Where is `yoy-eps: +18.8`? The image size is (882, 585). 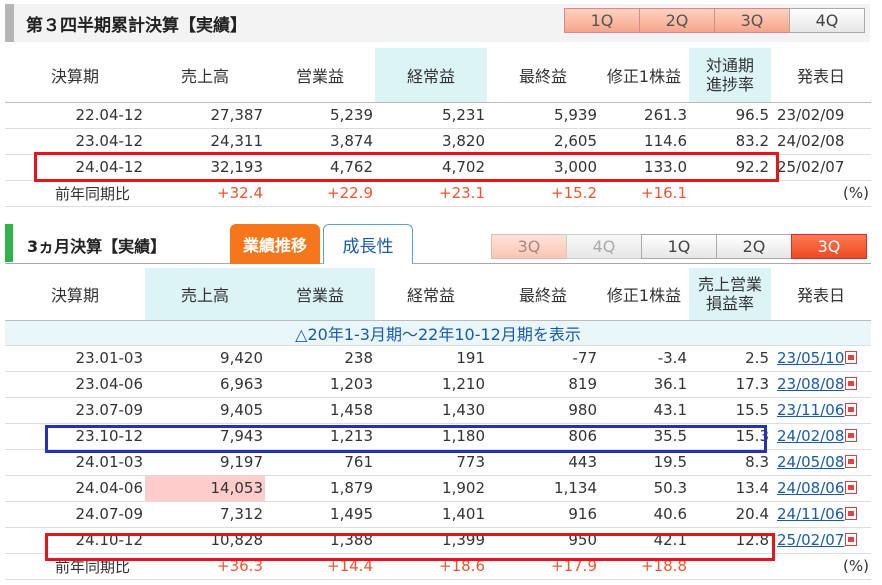
yoy-eps: +18.8 is located at coordinates (644, 566).